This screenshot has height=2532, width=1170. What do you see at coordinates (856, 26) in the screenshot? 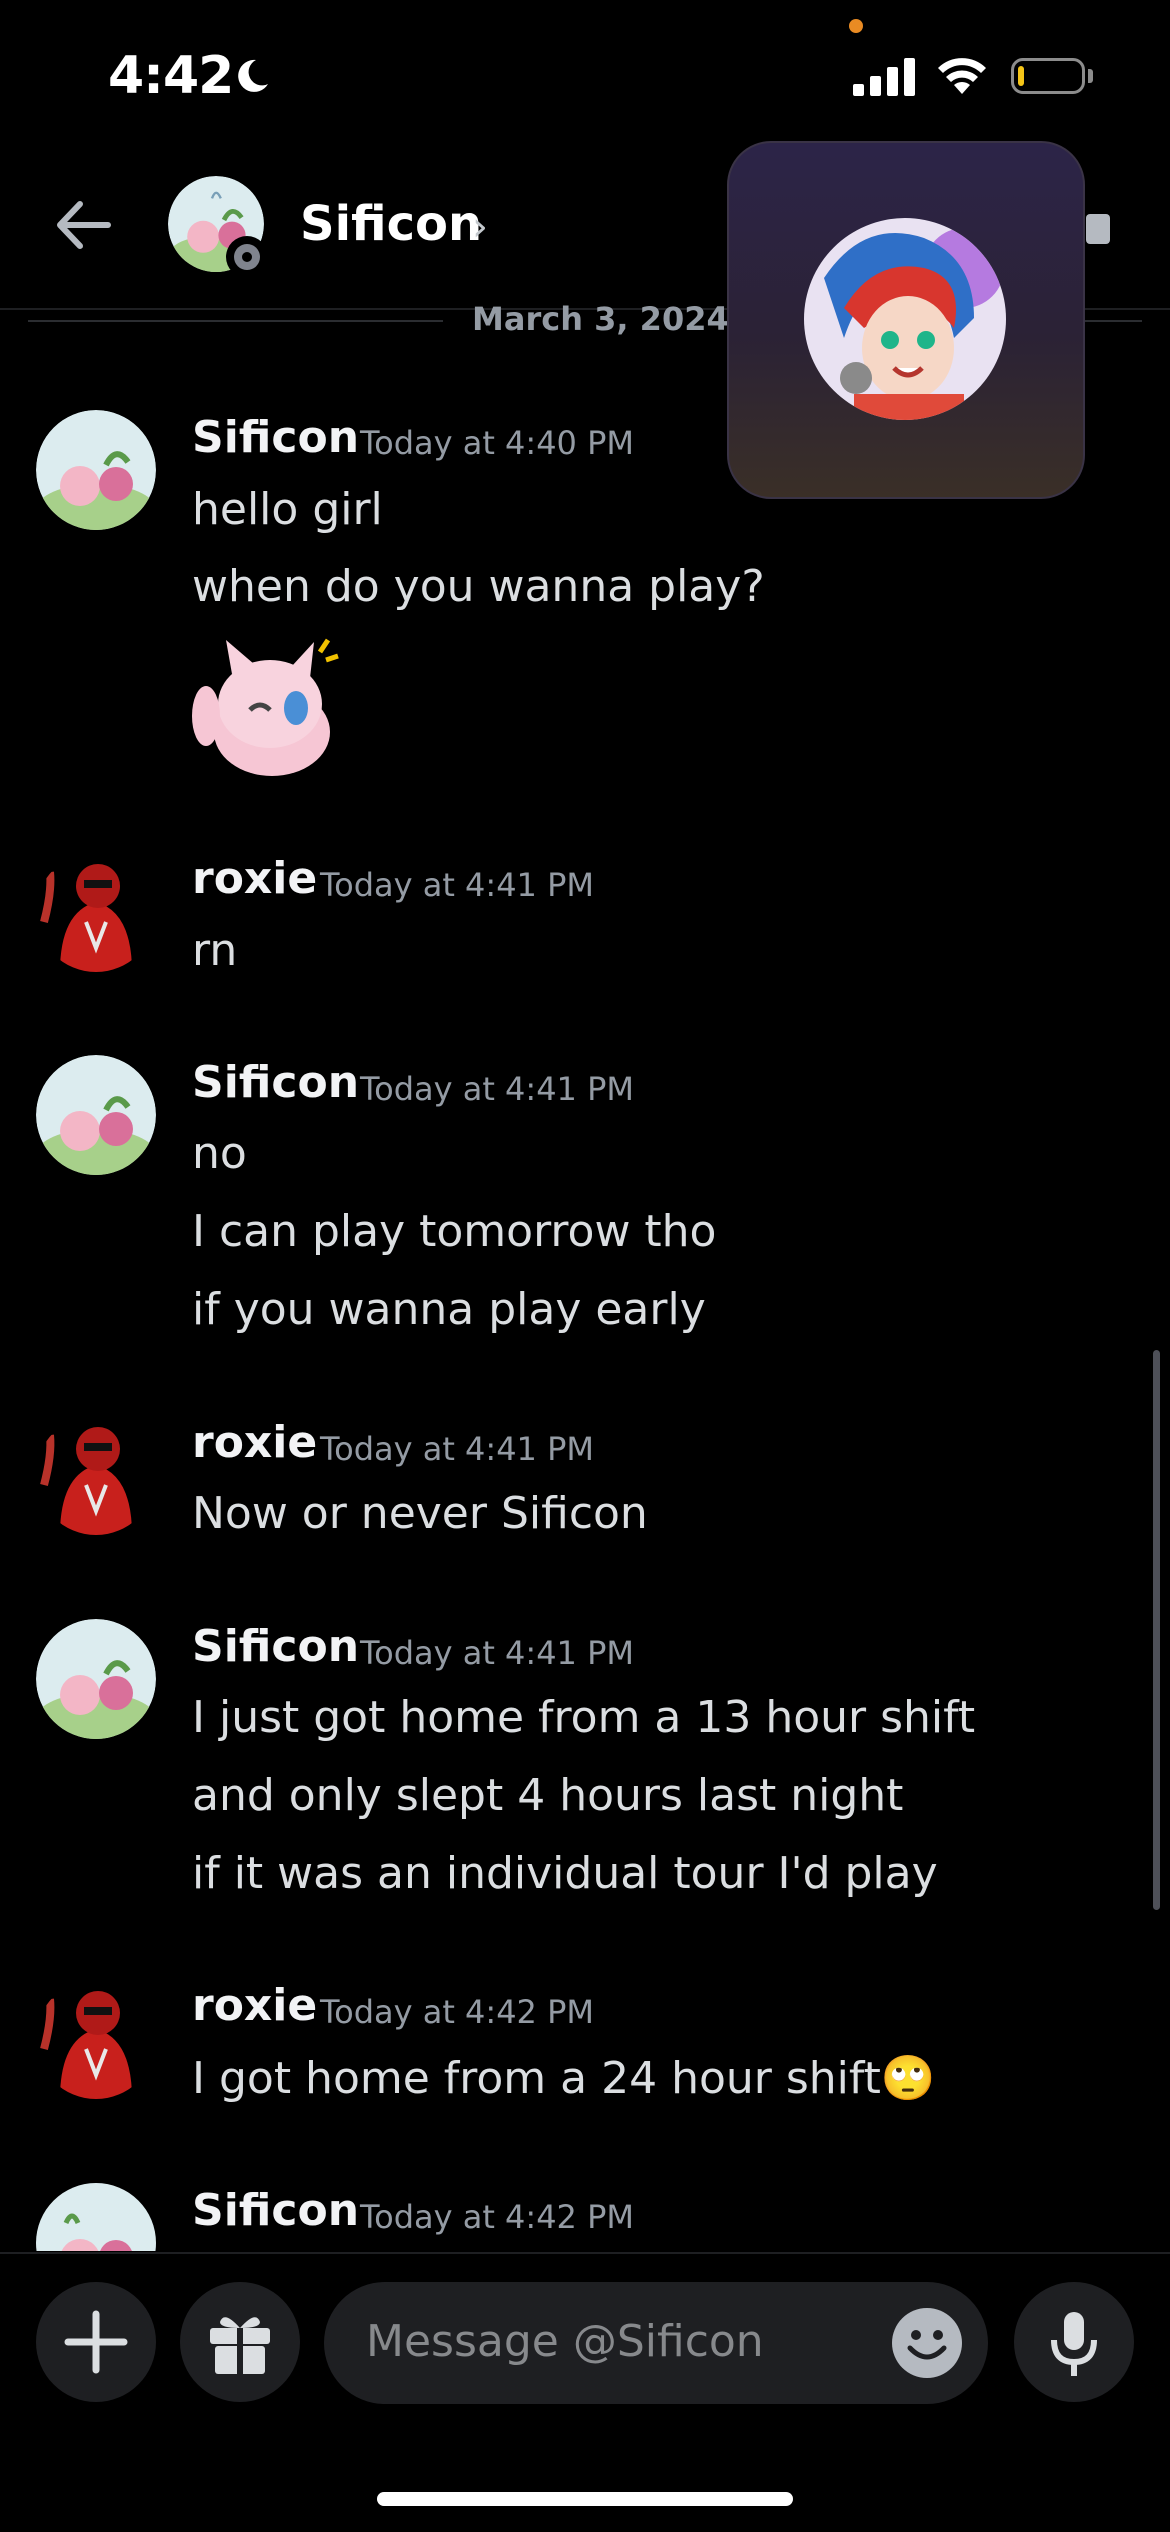
I see `privacy-indicator-dot` at bounding box center [856, 26].